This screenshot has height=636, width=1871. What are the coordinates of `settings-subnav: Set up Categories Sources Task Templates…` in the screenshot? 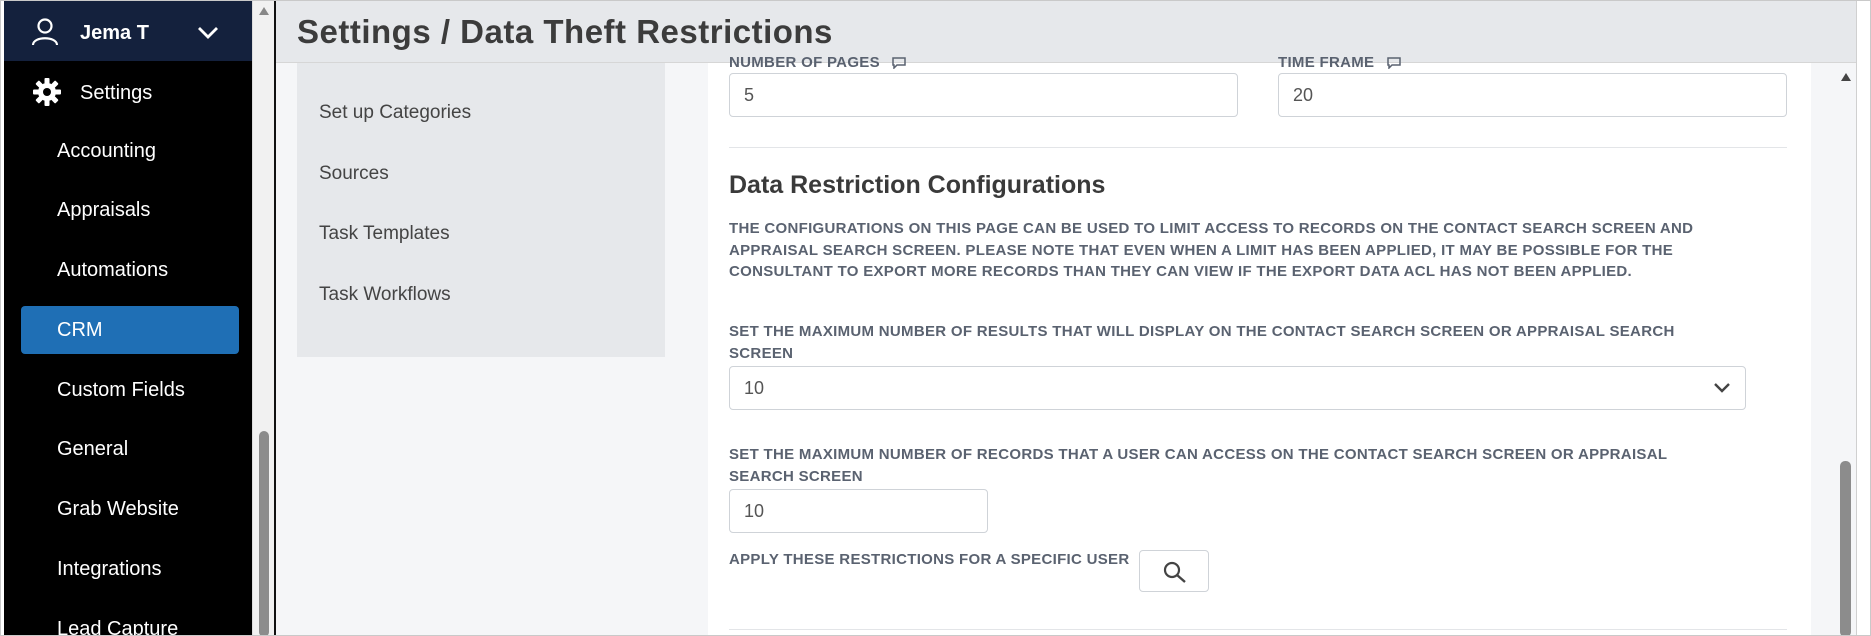 It's located at (481, 210).